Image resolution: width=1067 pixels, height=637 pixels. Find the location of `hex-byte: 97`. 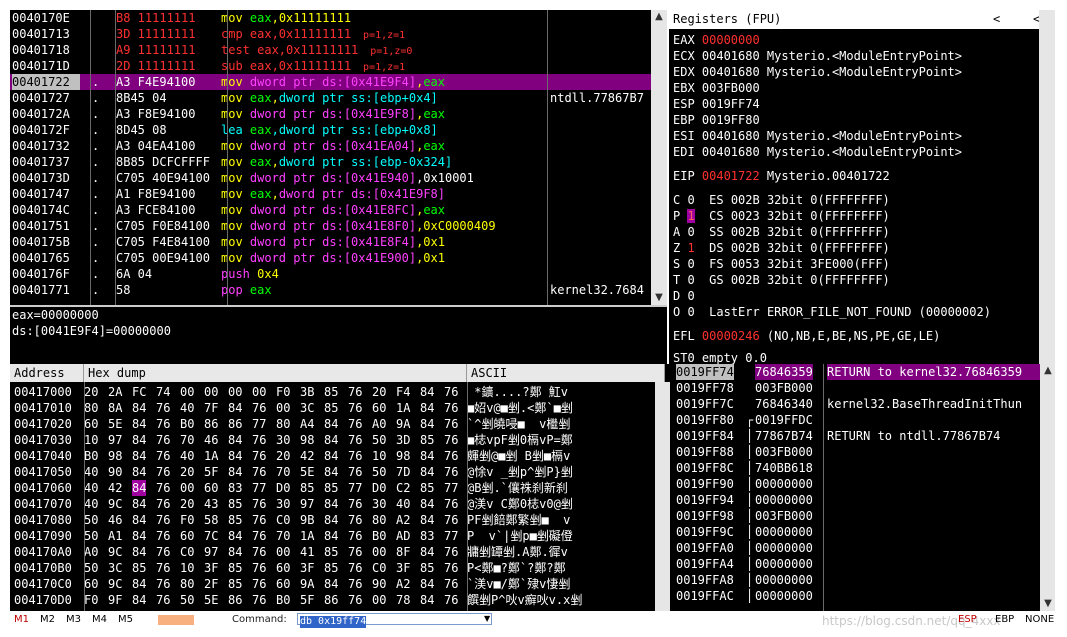

hex-byte: 97 is located at coordinates (307, 504).